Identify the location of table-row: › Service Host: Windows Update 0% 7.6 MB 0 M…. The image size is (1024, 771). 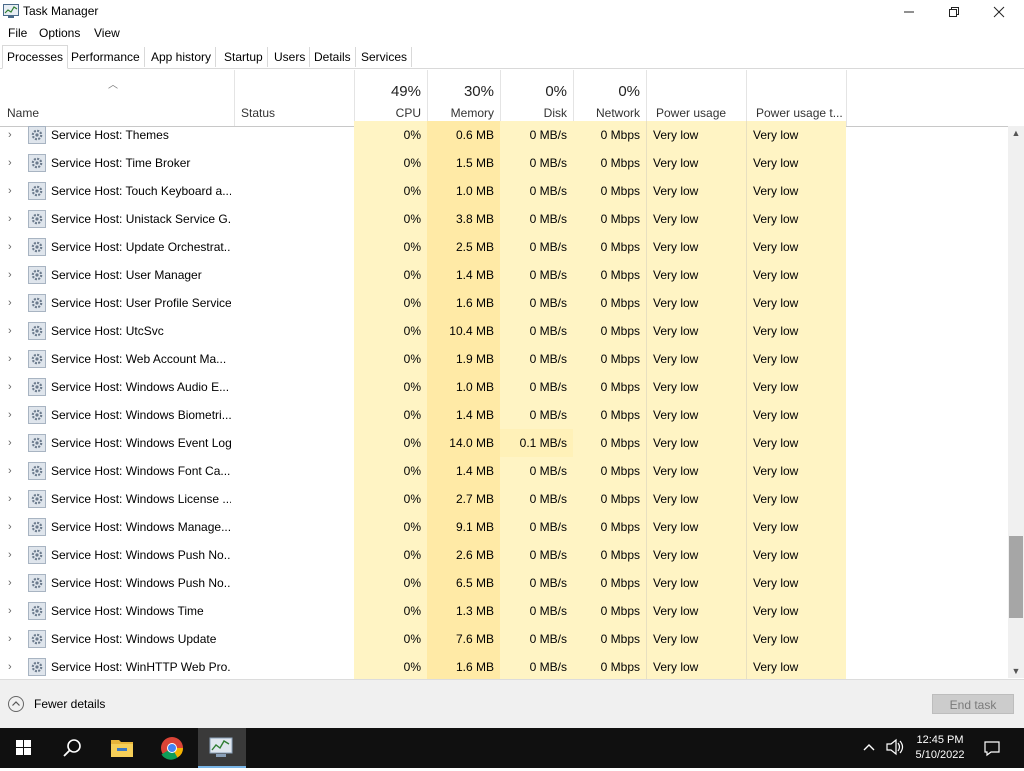
(504, 639).